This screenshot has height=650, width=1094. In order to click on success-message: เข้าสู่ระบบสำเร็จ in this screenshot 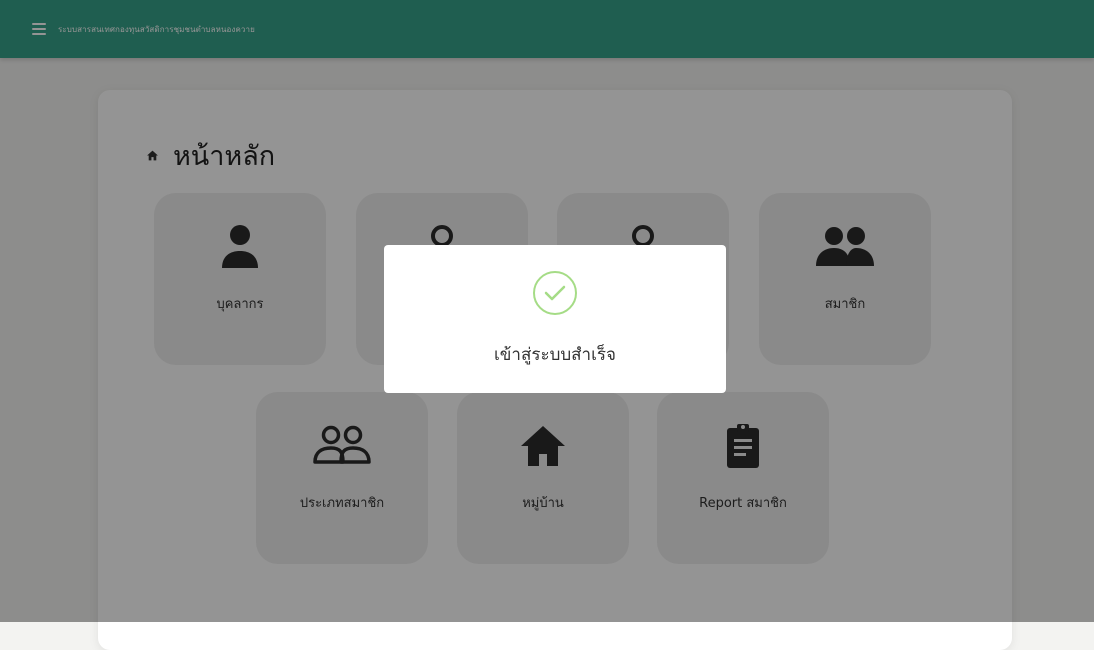, I will do `click(555, 355)`.